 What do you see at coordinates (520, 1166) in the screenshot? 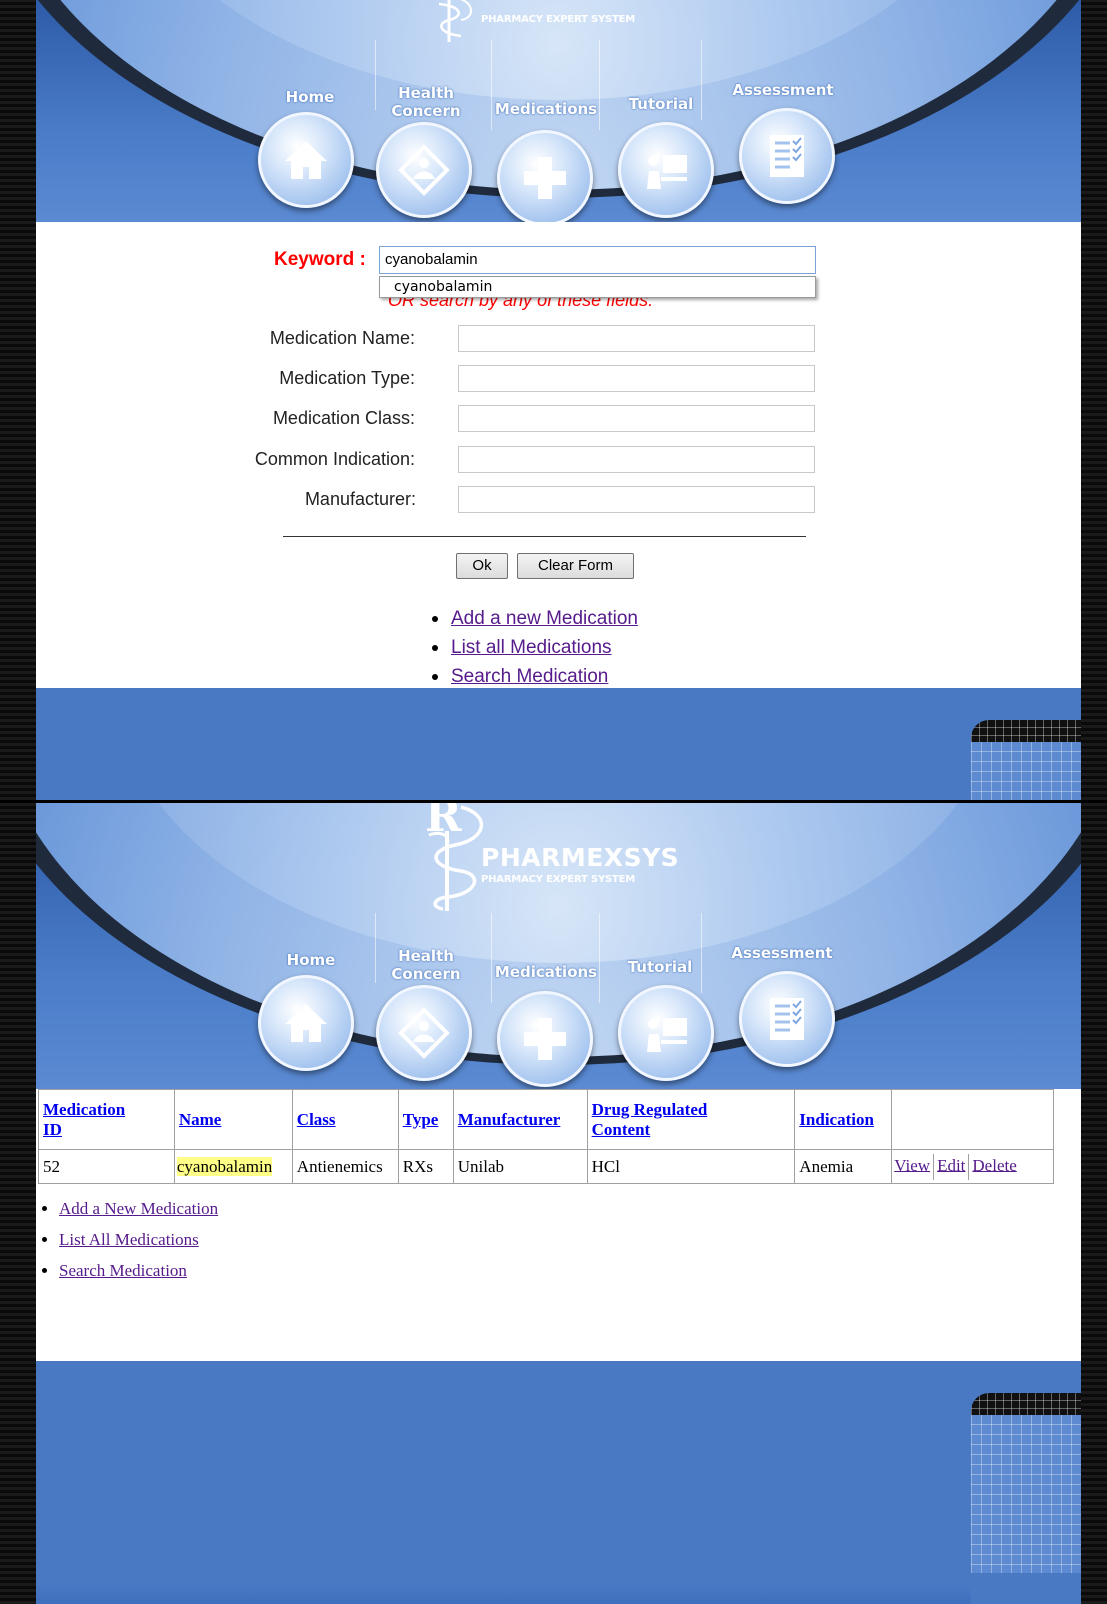
I see `cell-manufacturer: Unilab` at bounding box center [520, 1166].